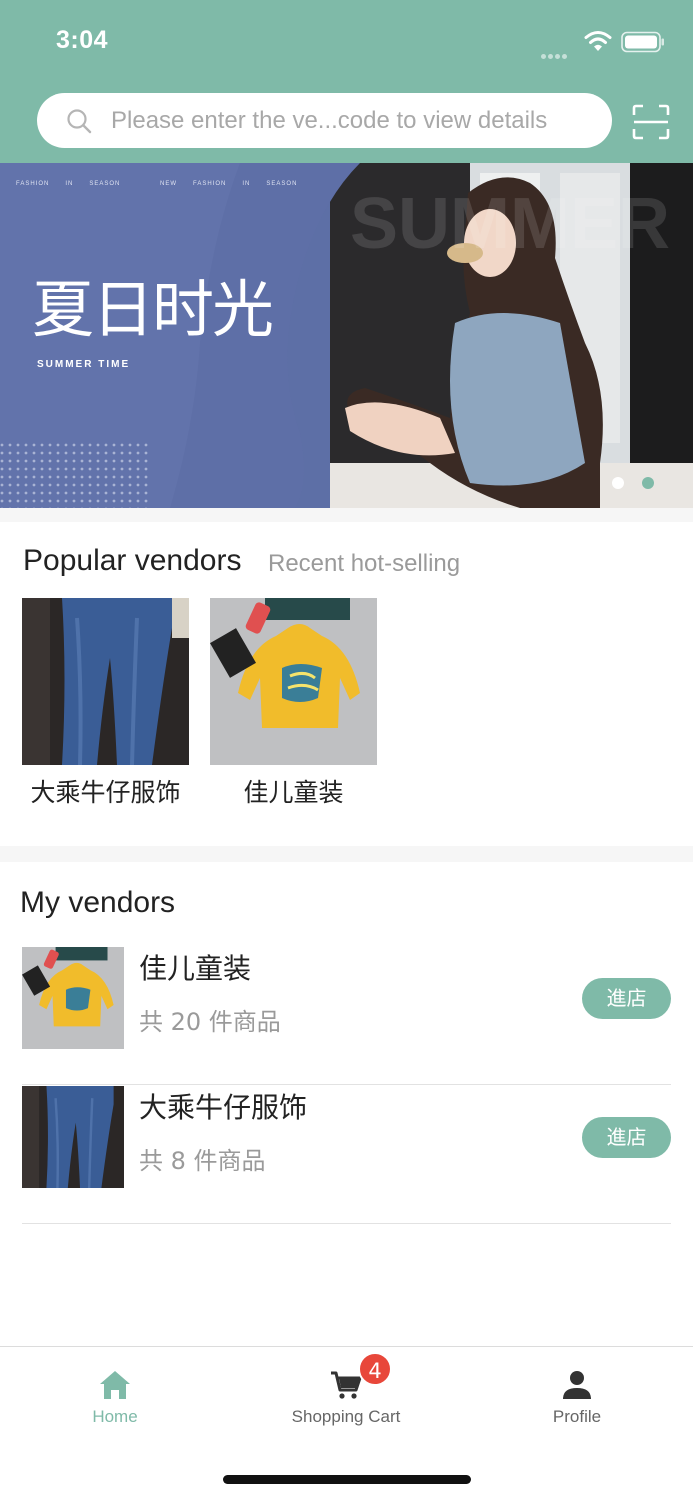  What do you see at coordinates (375, 1369) in the screenshot?
I see `cart-count-badge: 4` at bounding box center [375, 1369].